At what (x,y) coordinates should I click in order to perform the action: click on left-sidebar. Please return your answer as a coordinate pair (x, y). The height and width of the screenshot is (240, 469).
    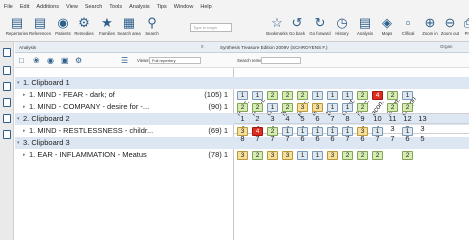
    Looking at the image, I should click on (7, 141).